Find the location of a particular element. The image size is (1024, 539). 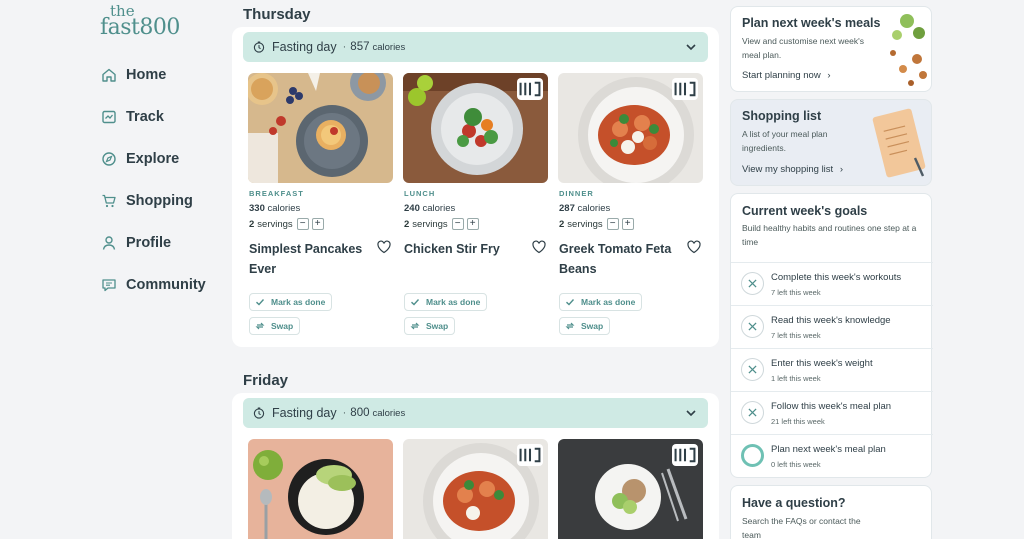

goal-label: Enter this week's weight is located at coordinates (822, 363).